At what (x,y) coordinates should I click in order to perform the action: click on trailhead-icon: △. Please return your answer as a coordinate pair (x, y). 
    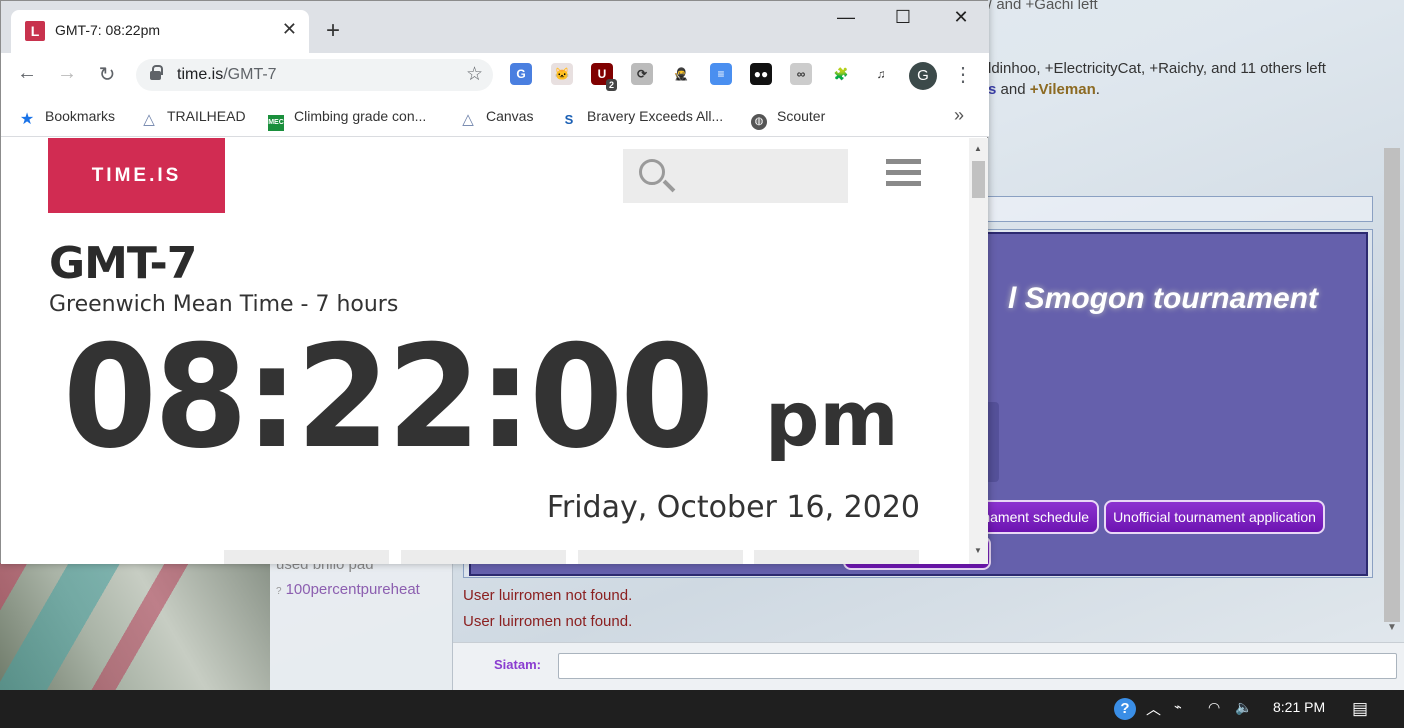
    Looking at the image, I should click on (149, 119).